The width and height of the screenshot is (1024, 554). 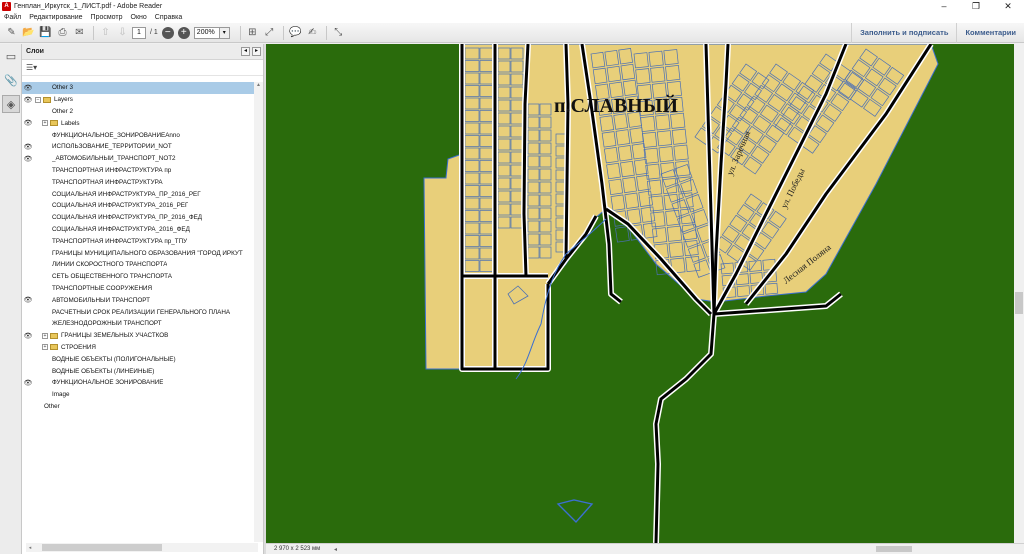 What do you see at coordinates (139, 17) in the screenshot?
I see `menu-window: Окно` at bounding box center [139, 17].